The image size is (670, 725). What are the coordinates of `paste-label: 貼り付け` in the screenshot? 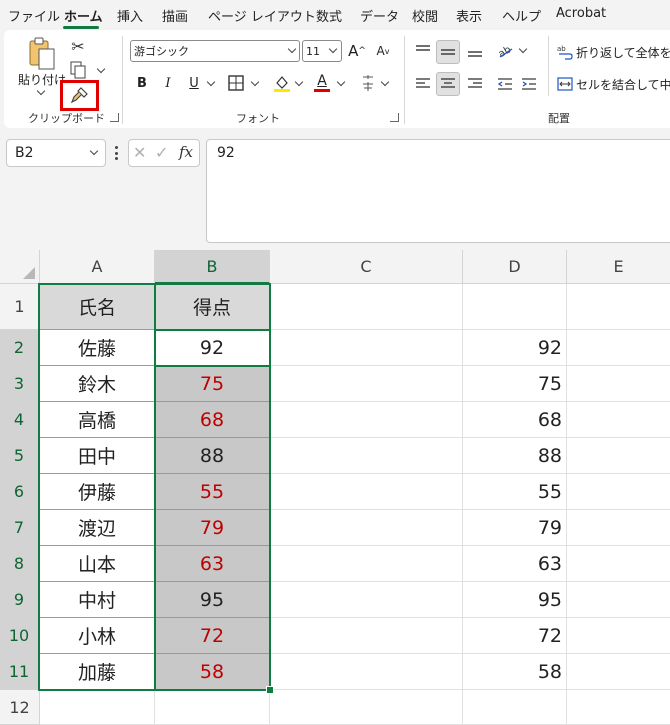 It's located at (42, 79).